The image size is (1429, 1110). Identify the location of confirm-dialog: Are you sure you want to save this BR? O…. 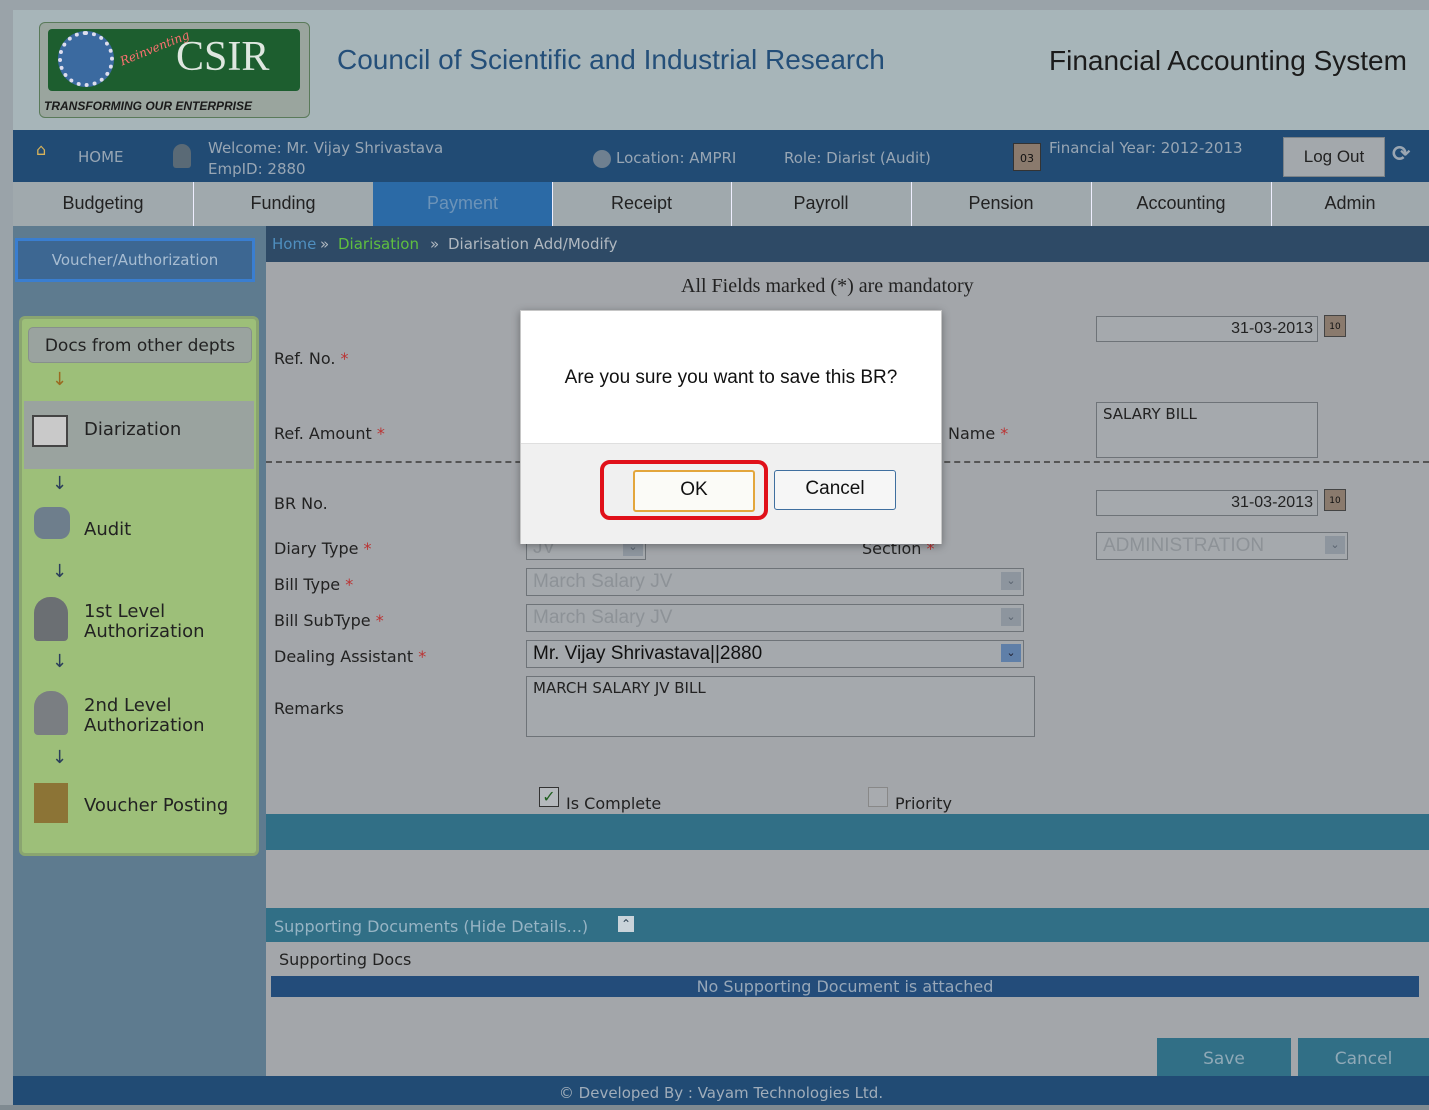
(731, 427).